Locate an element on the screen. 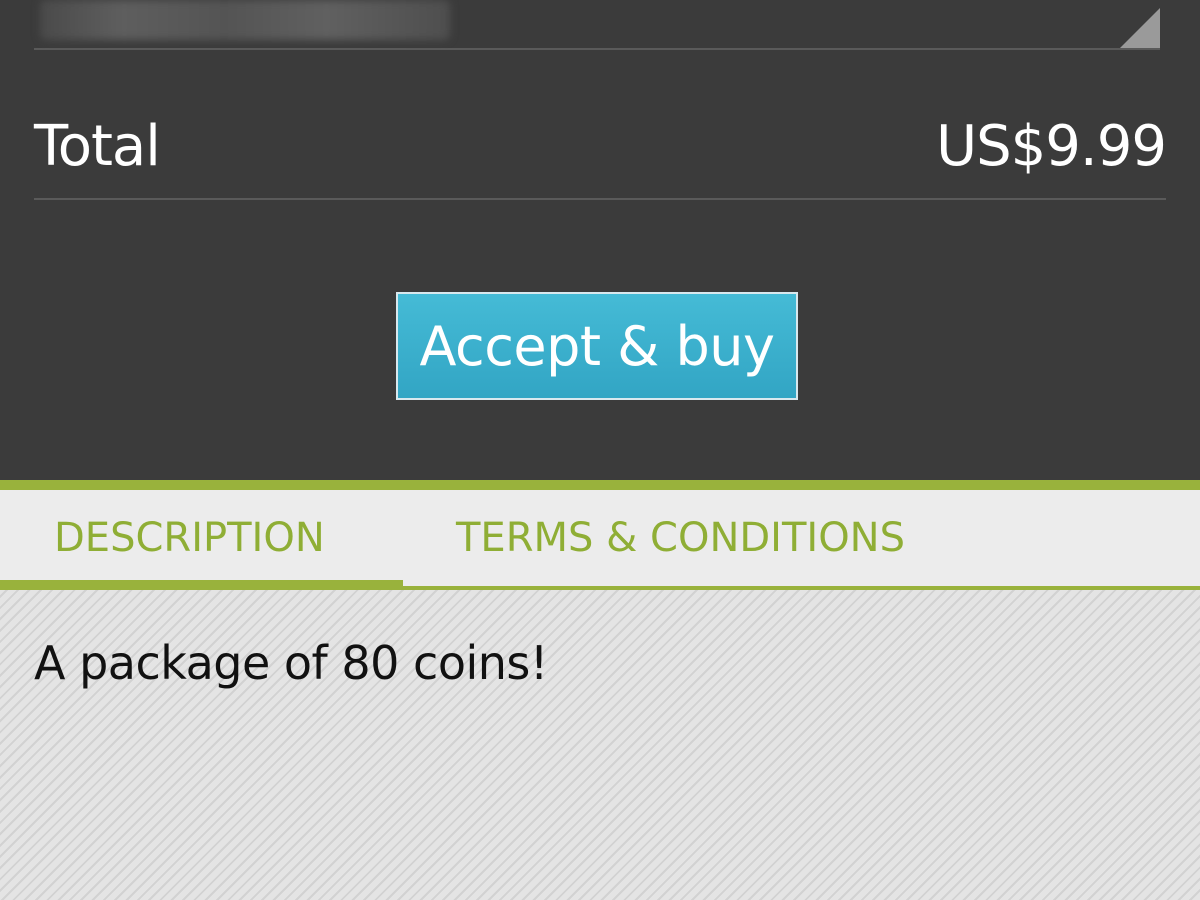 The image size is (1200, 900). total-label: Total is located at coordinates (97, 146).